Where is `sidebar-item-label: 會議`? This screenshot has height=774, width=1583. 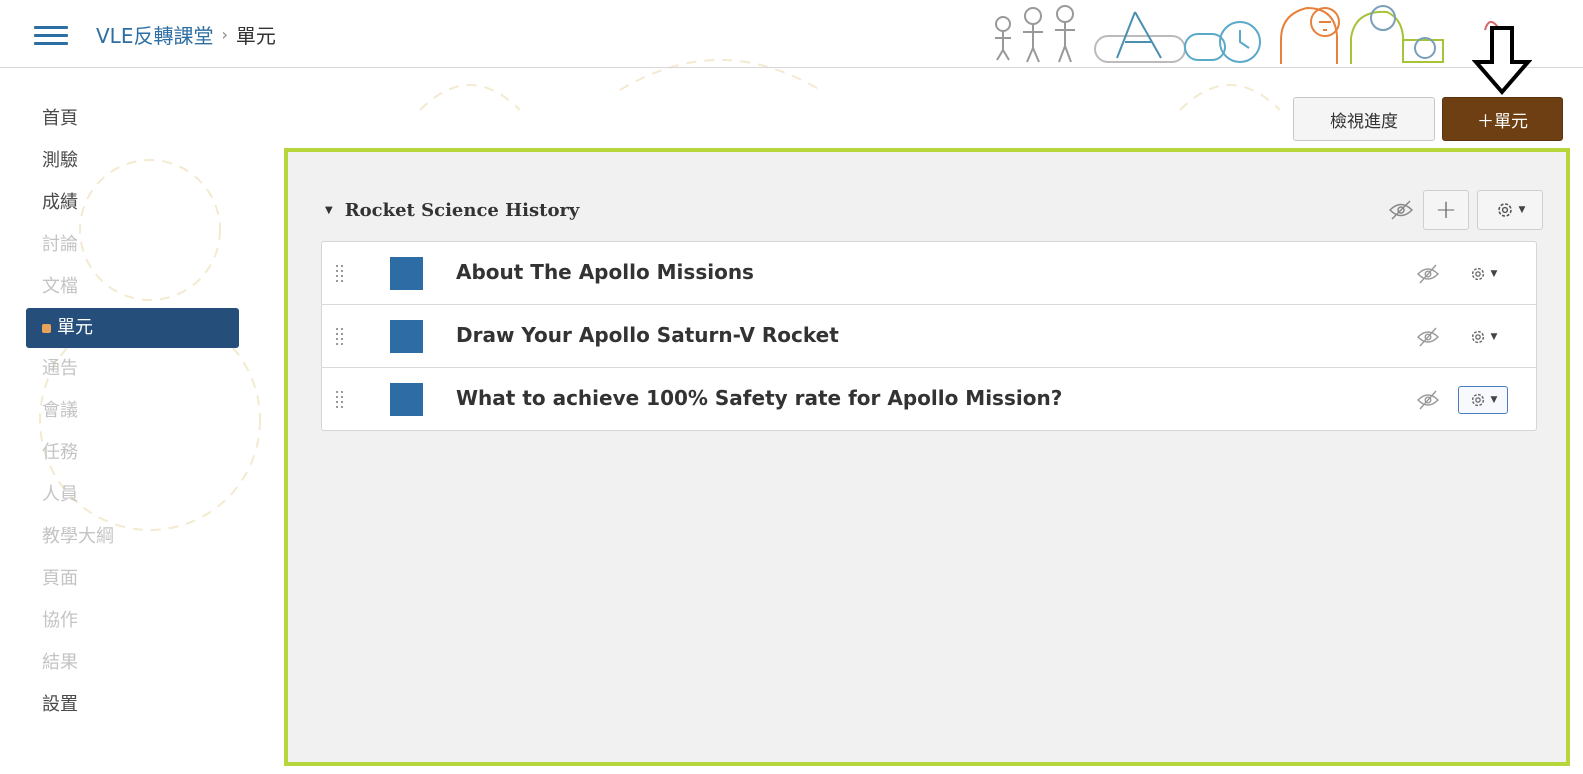 sidebar-item-label: 會議 is located at coordinates (60, 410).